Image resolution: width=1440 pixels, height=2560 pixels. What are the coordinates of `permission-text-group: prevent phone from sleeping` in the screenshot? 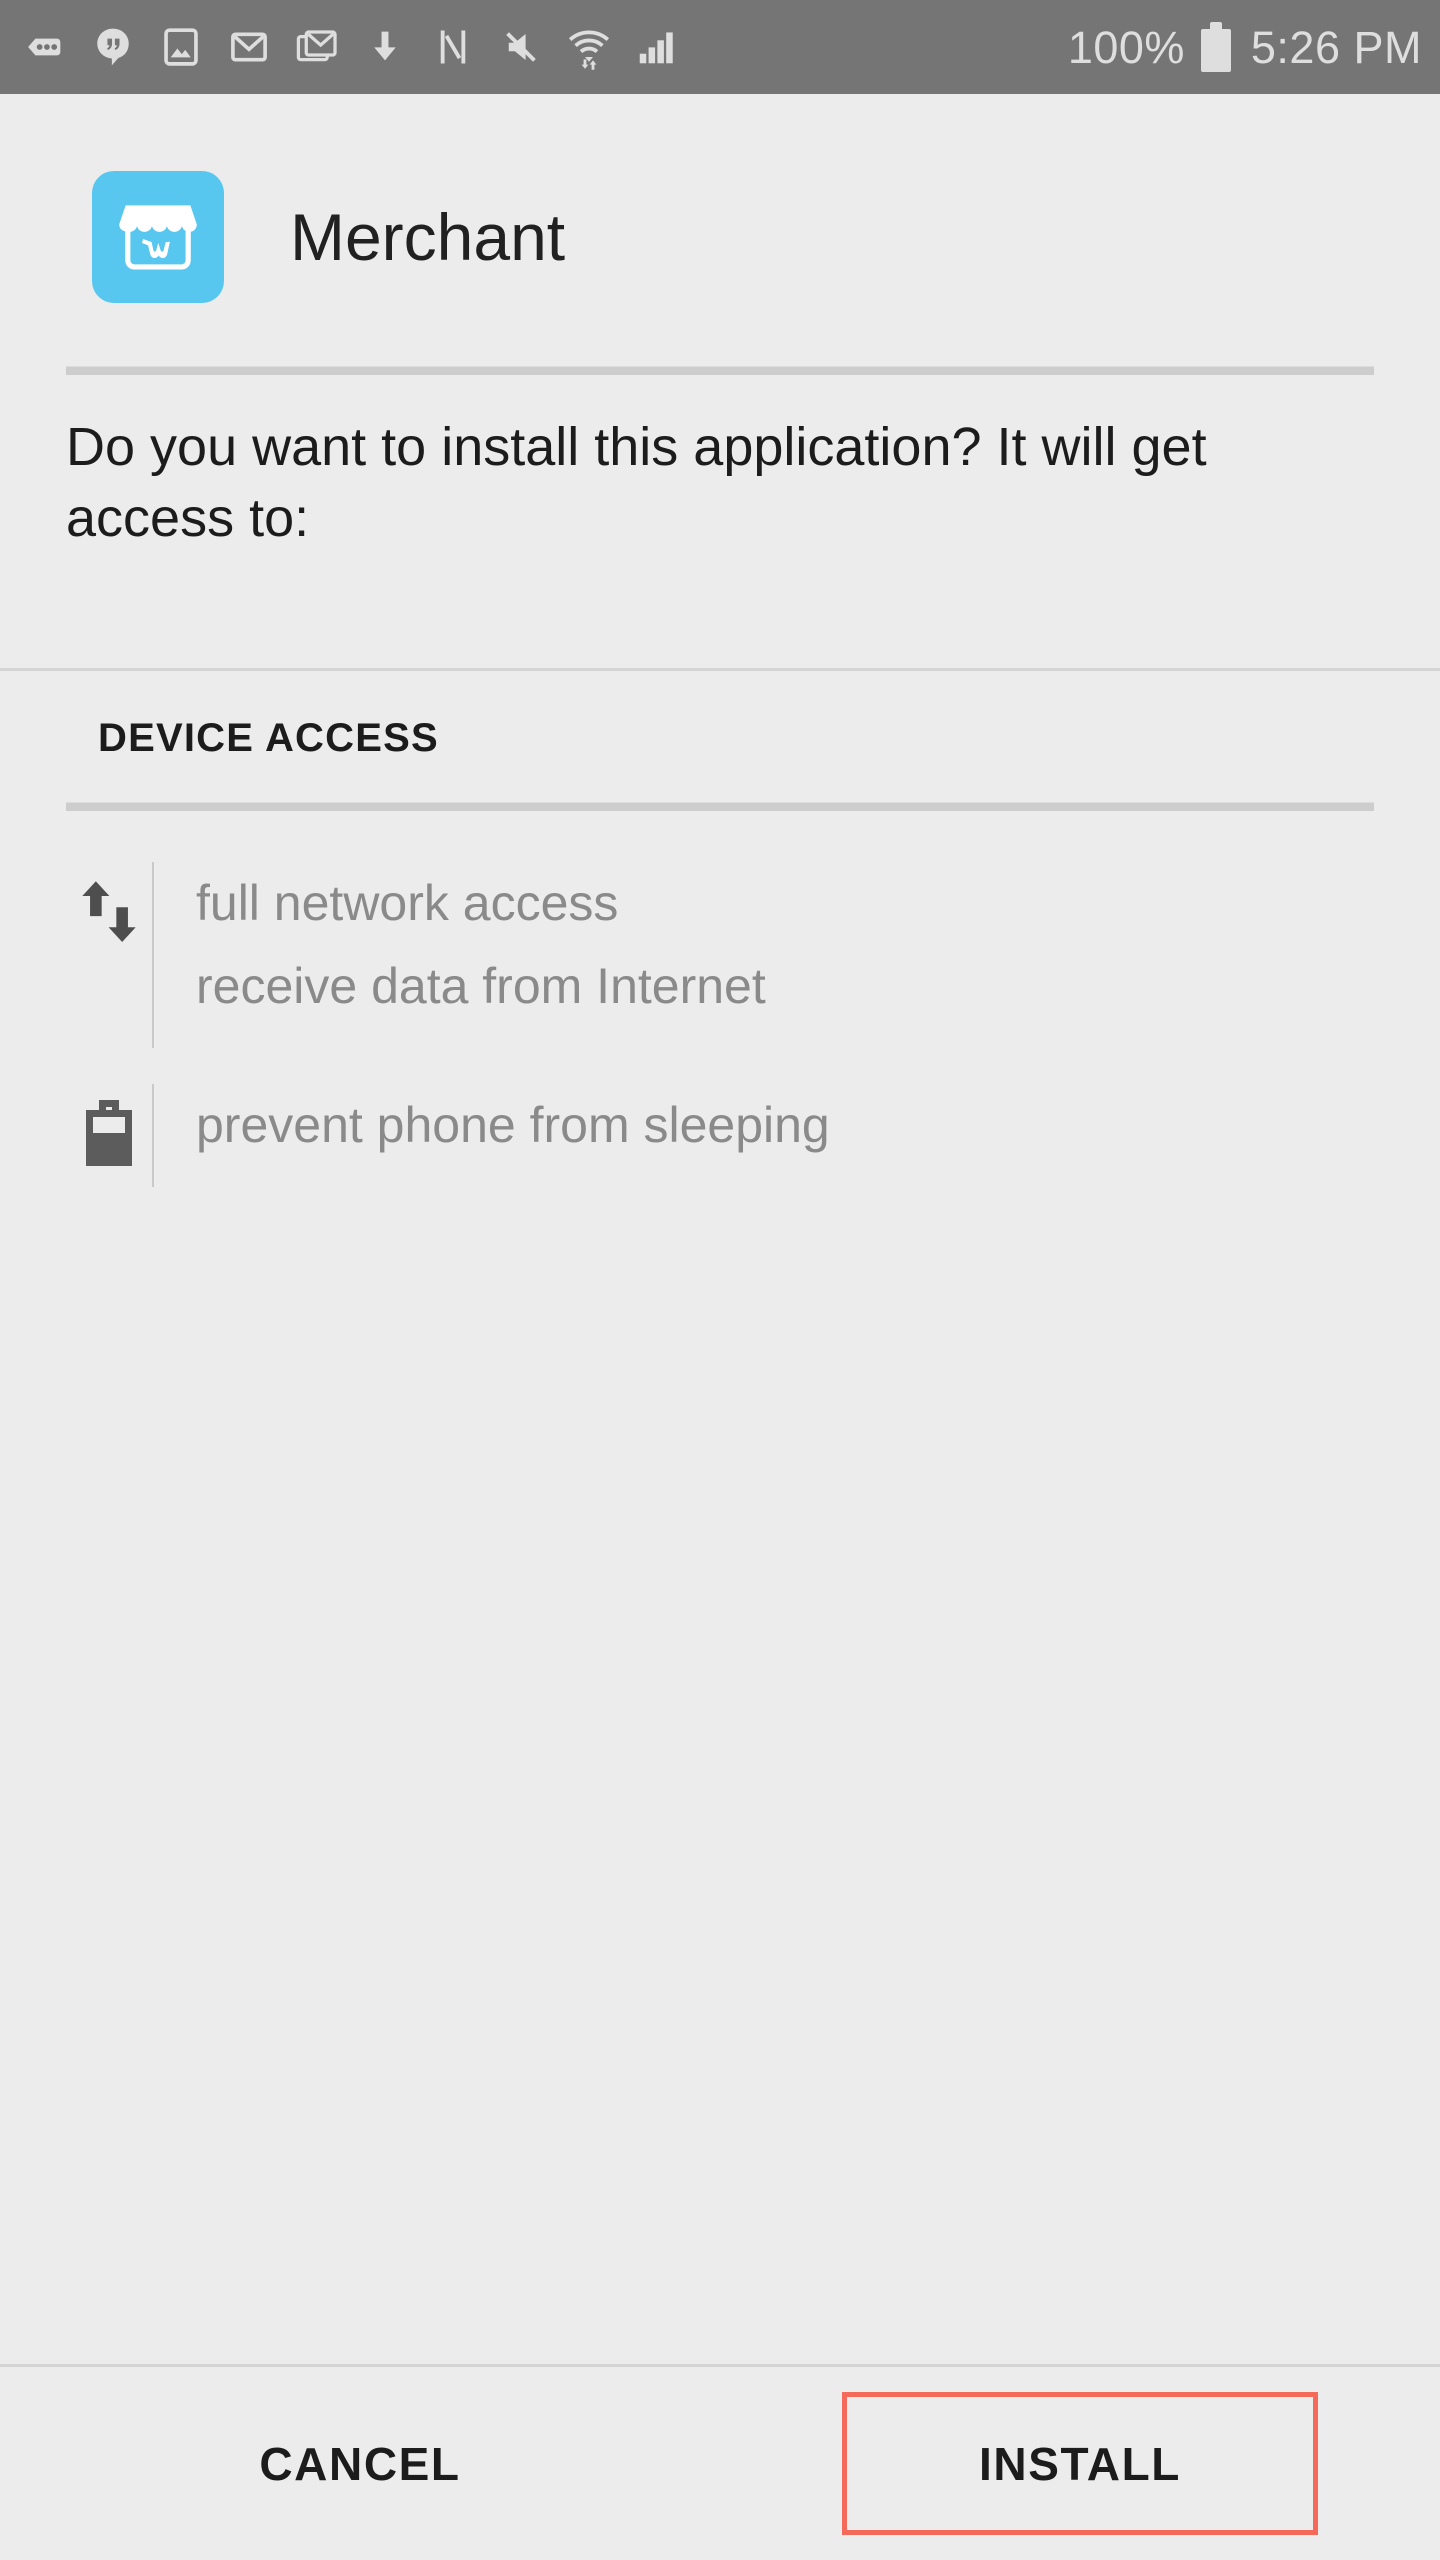 It's located at (818, 1135).